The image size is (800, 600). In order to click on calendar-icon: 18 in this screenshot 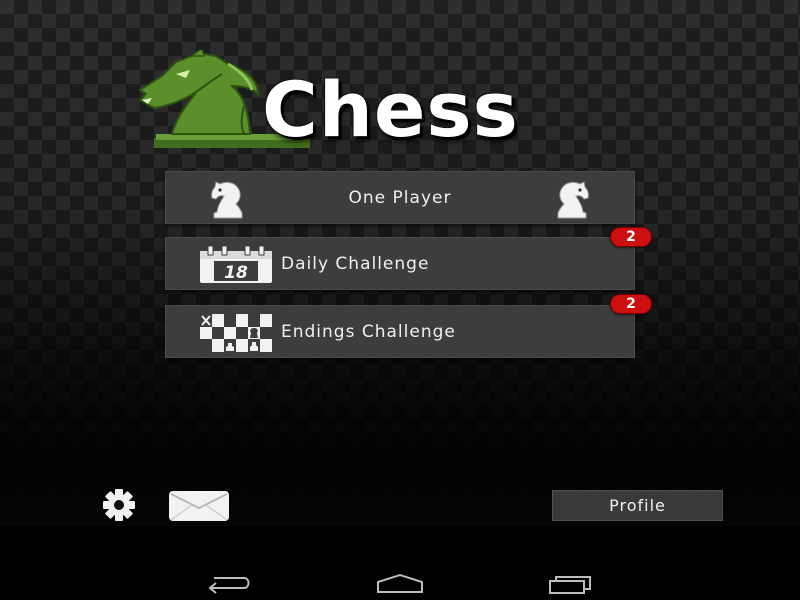, I will do `click(236, 264)`.